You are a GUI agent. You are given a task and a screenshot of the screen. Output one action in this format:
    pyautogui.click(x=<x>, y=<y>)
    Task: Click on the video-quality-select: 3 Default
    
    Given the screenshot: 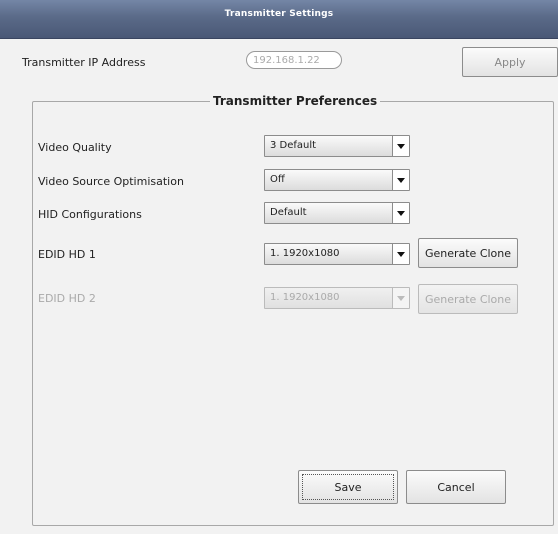 What is the action you would take?
    pyautogui.click(x=337, y=146)
    